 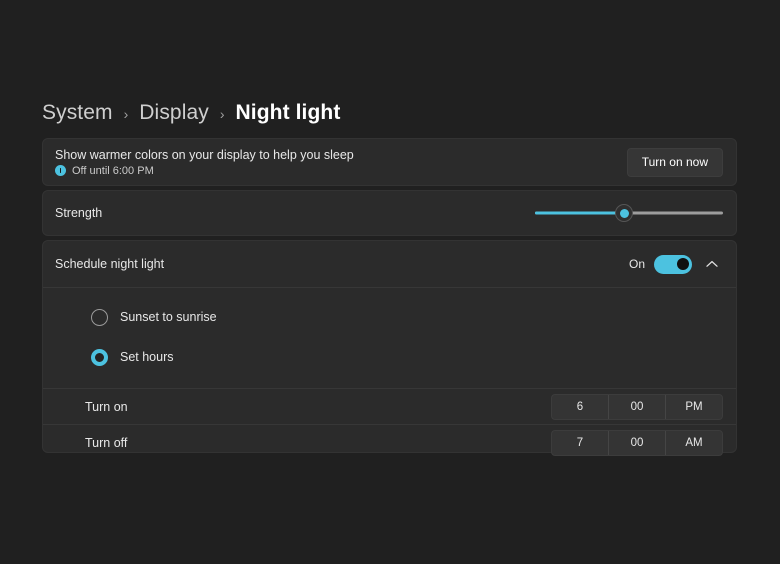 What do you see at coordinates (683, 264) in the screenshot?
I see `schedule-toggle-knob` at bounding box center [683, 264].